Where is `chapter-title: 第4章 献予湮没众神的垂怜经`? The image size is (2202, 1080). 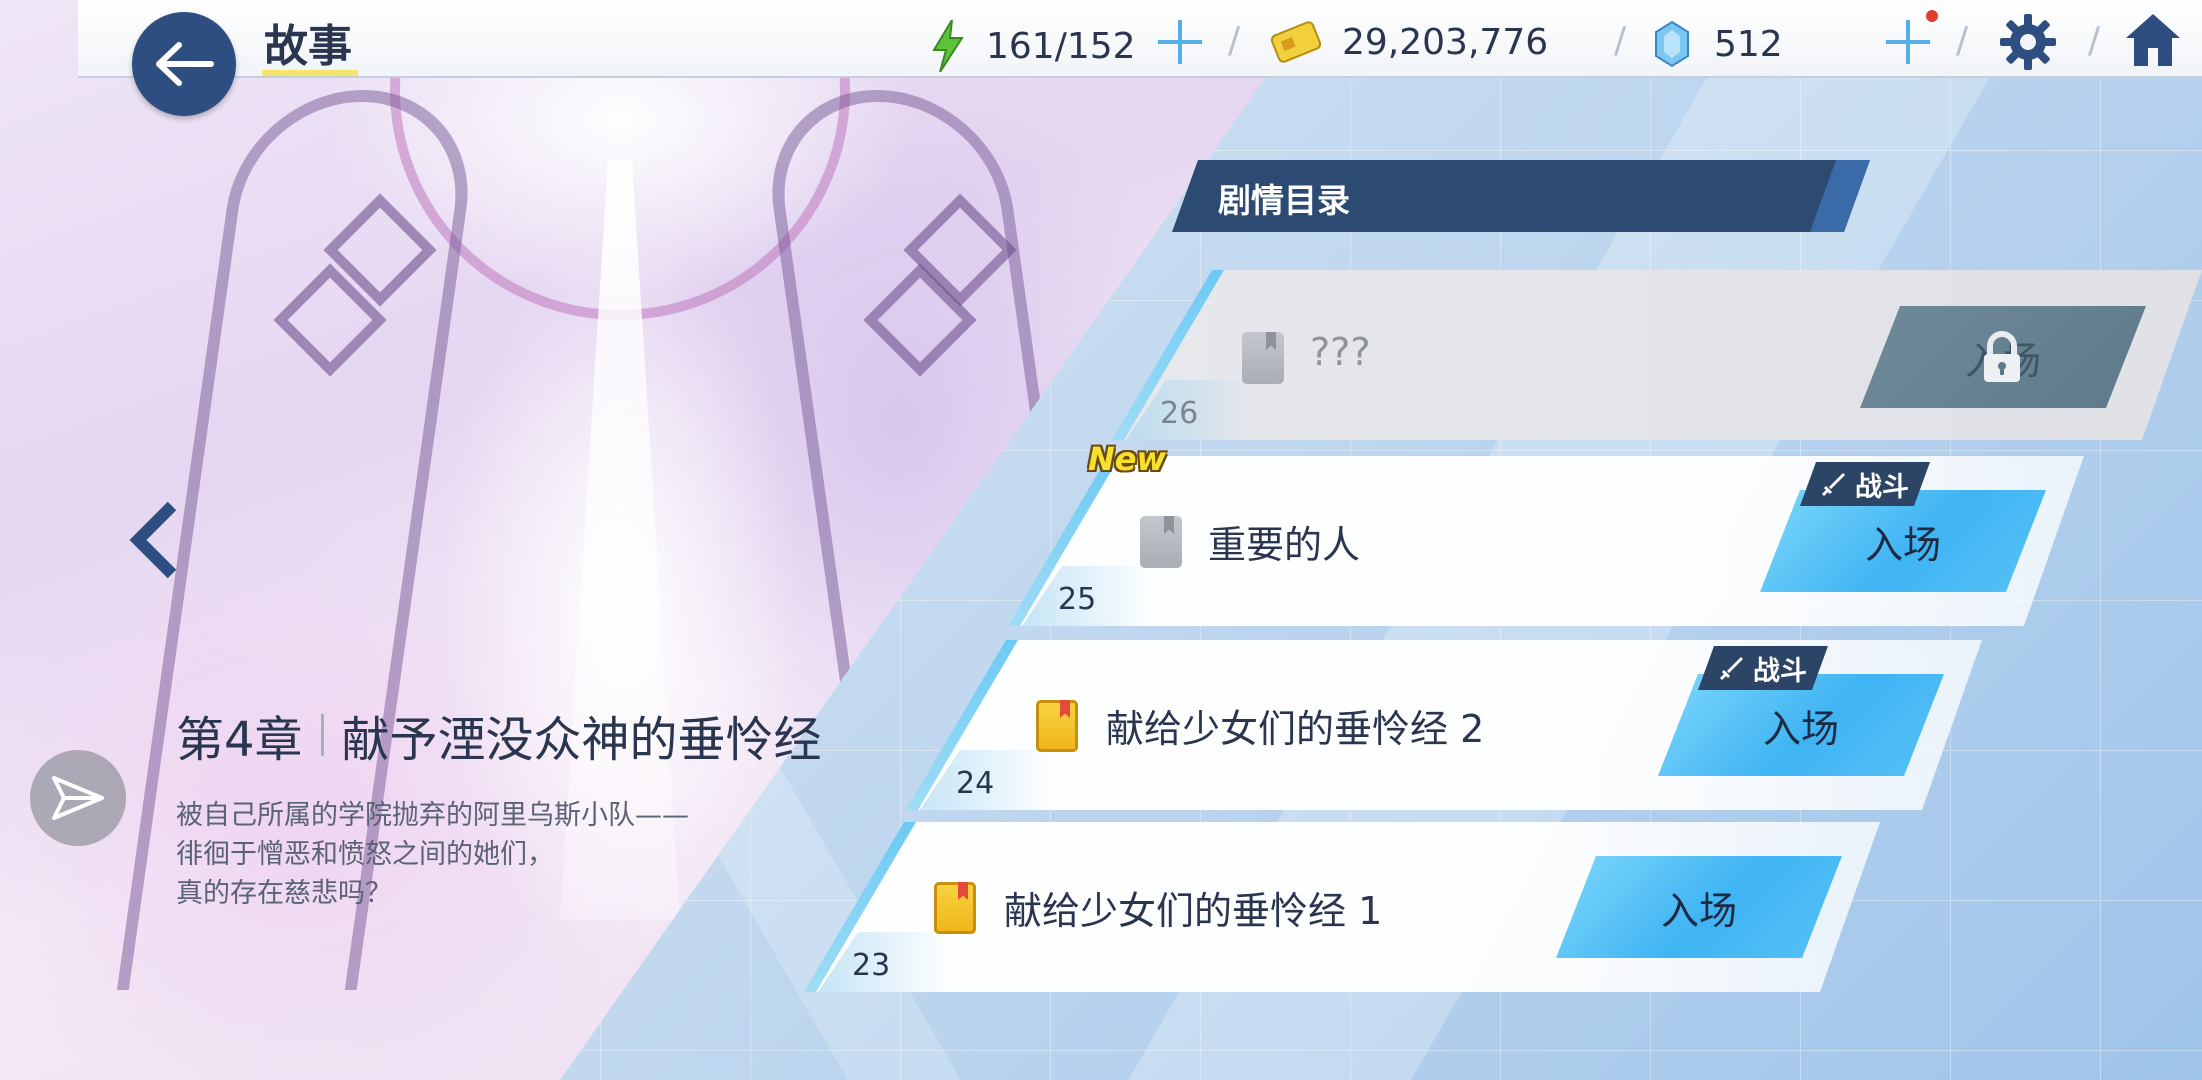 chapter-title: 第4章 献予湮没众神的垂怜经 is located at coordinates (499, 735).